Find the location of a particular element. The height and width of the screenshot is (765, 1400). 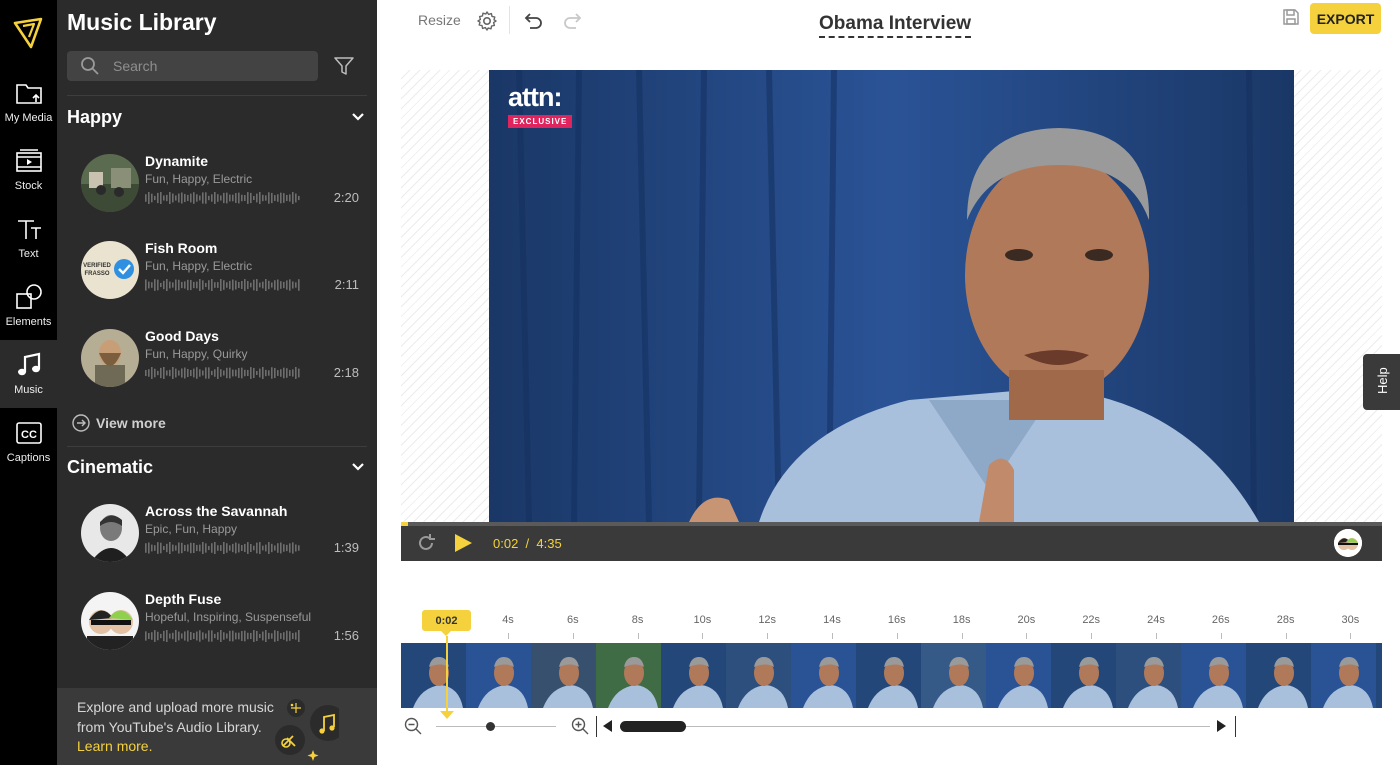

learn-more-link: Learn more. is located at coordinates (114, 746).